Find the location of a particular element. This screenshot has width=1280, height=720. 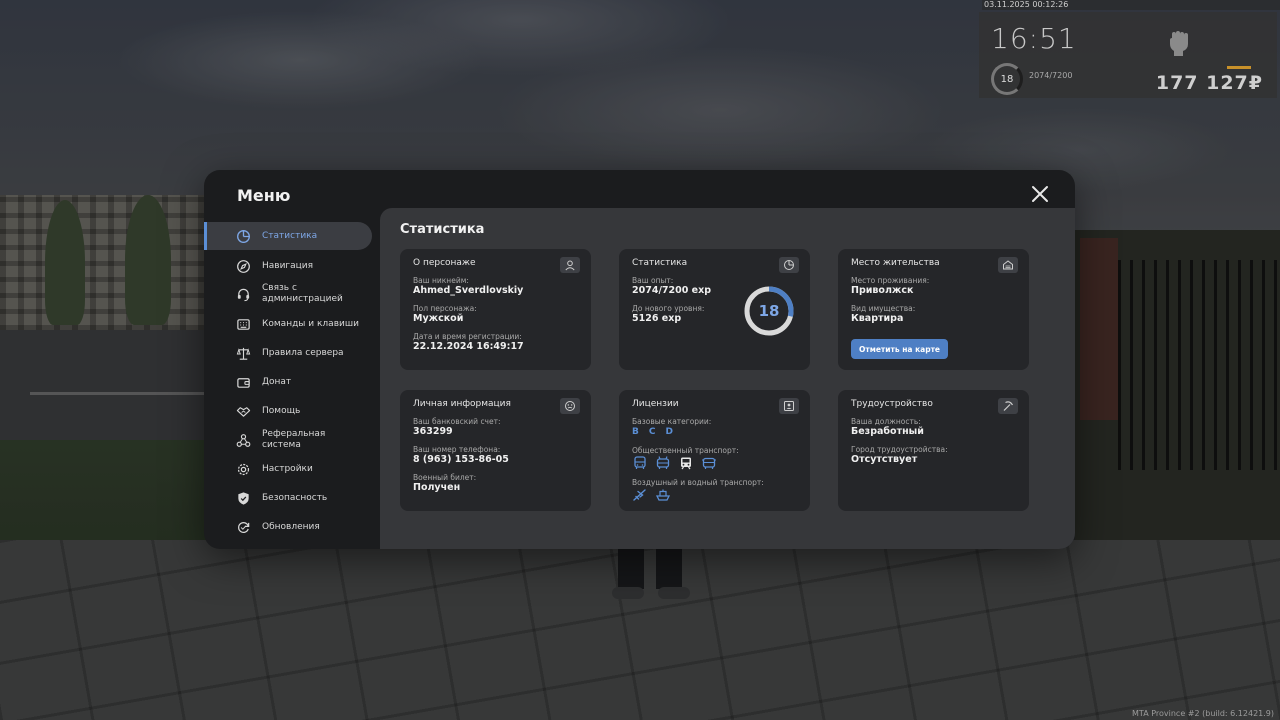

card-title: Место жительства is located at coordinates (895, 263).